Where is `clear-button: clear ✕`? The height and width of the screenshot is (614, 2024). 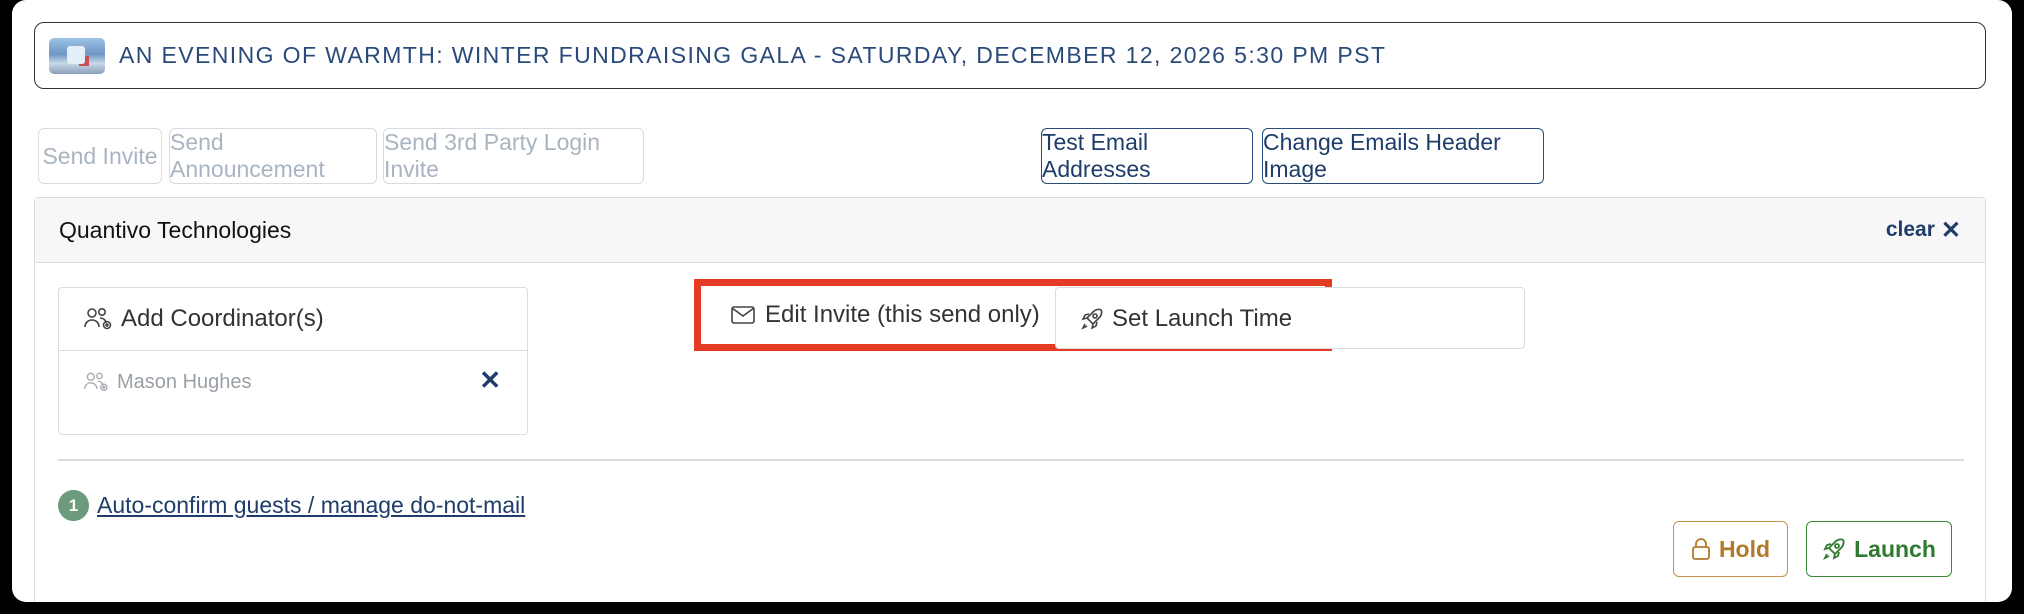 clear-button: clear ✕ is located at coordinates (1923, 230).